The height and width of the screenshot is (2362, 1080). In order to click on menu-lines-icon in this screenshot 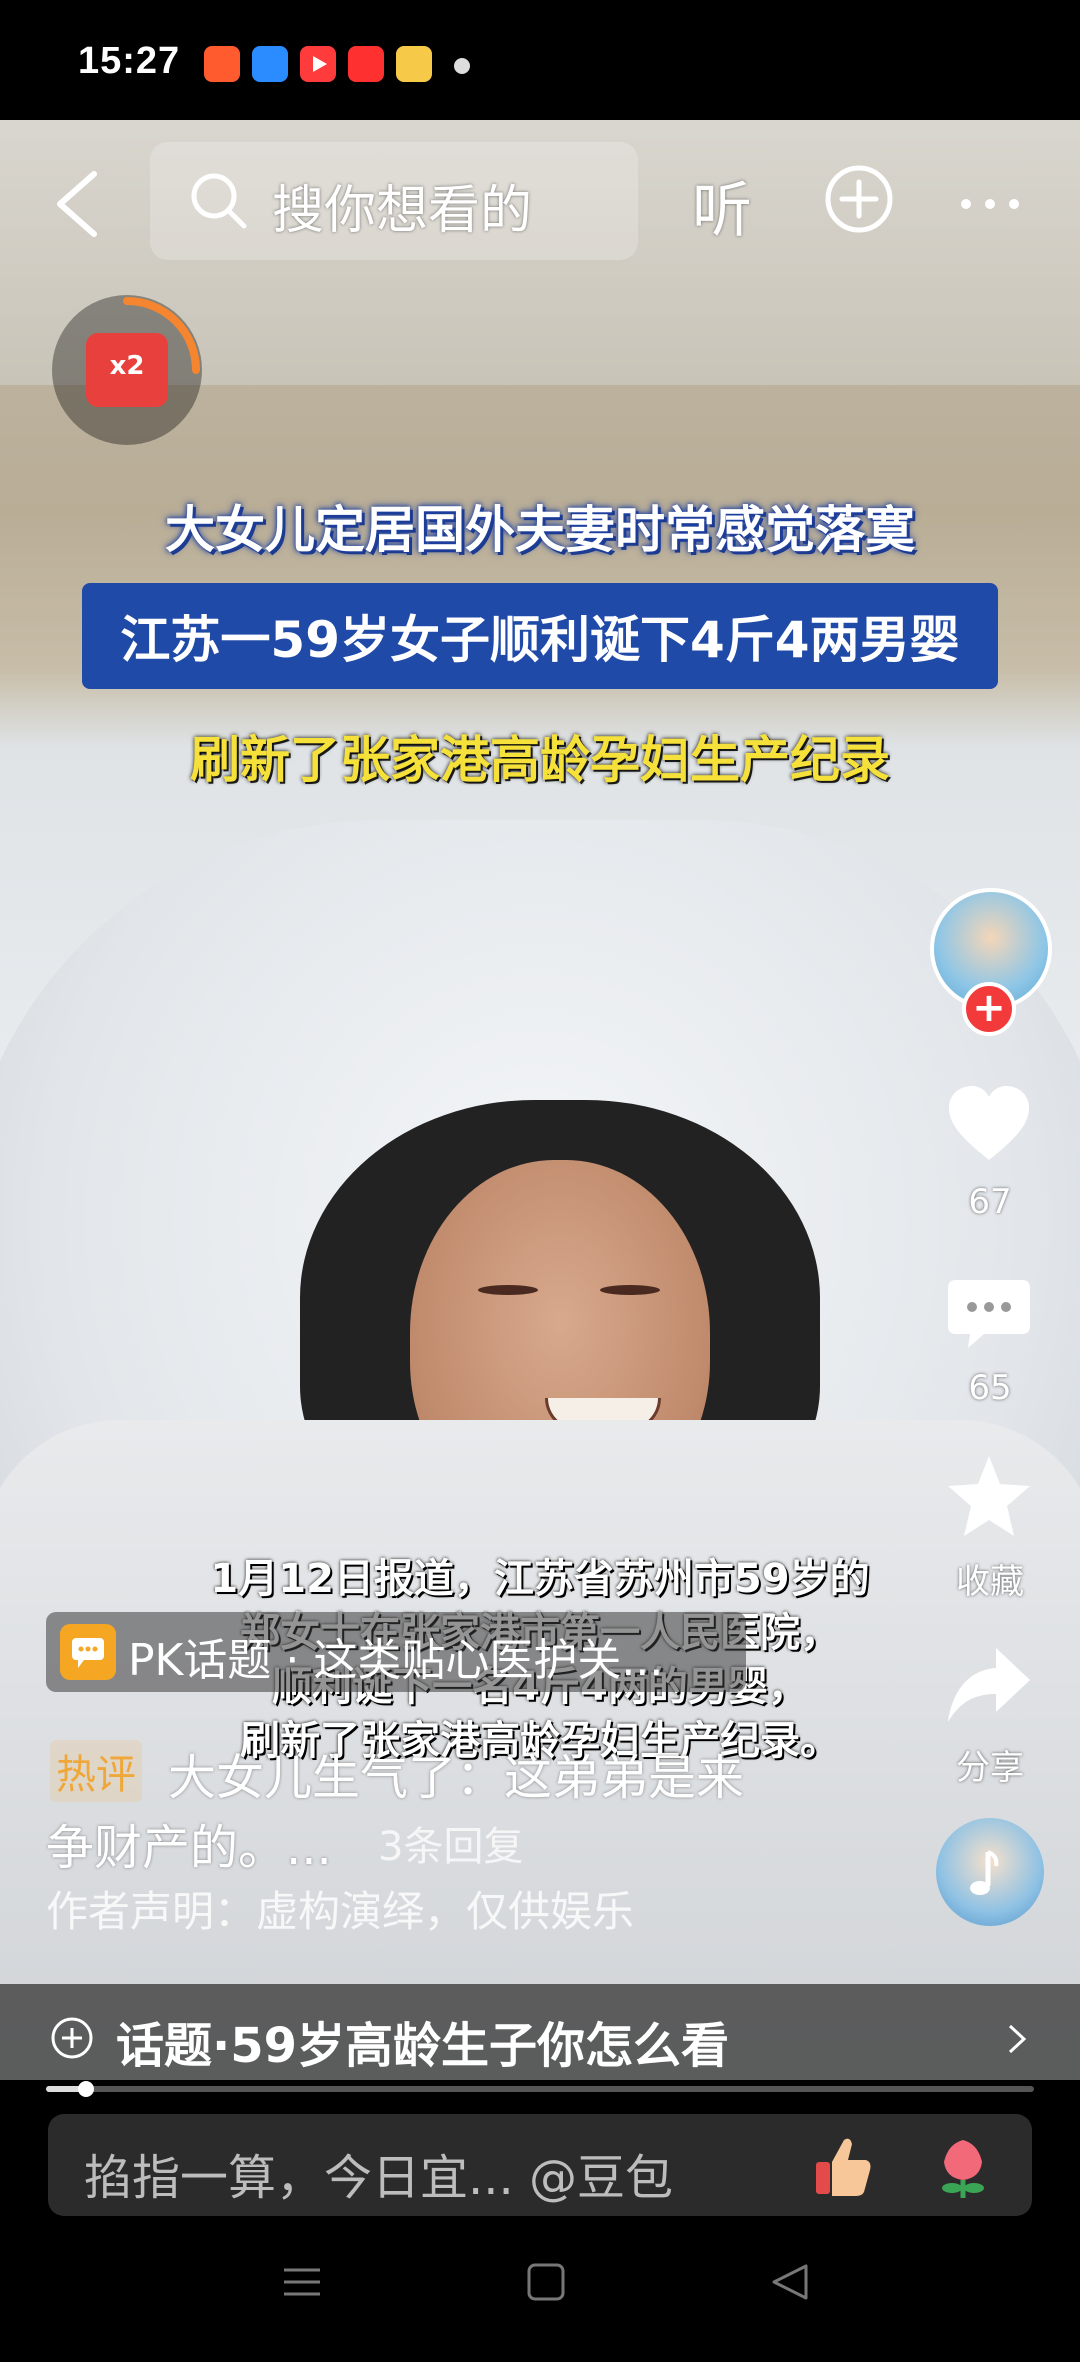, I will do `click(302, 2282)`.